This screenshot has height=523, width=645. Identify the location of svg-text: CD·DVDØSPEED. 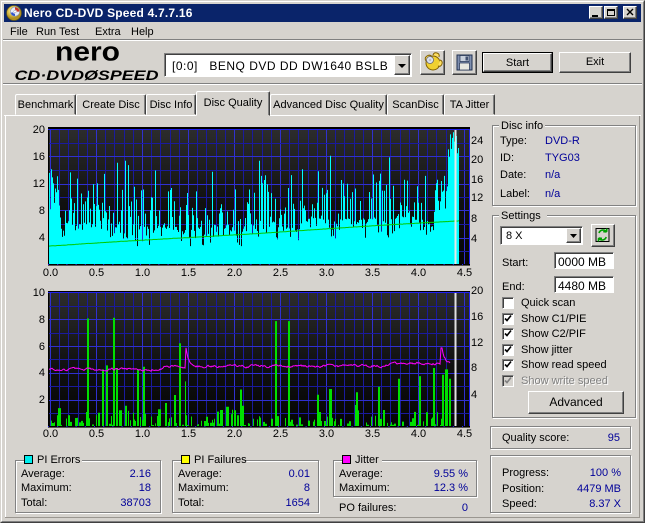
(87, 75).